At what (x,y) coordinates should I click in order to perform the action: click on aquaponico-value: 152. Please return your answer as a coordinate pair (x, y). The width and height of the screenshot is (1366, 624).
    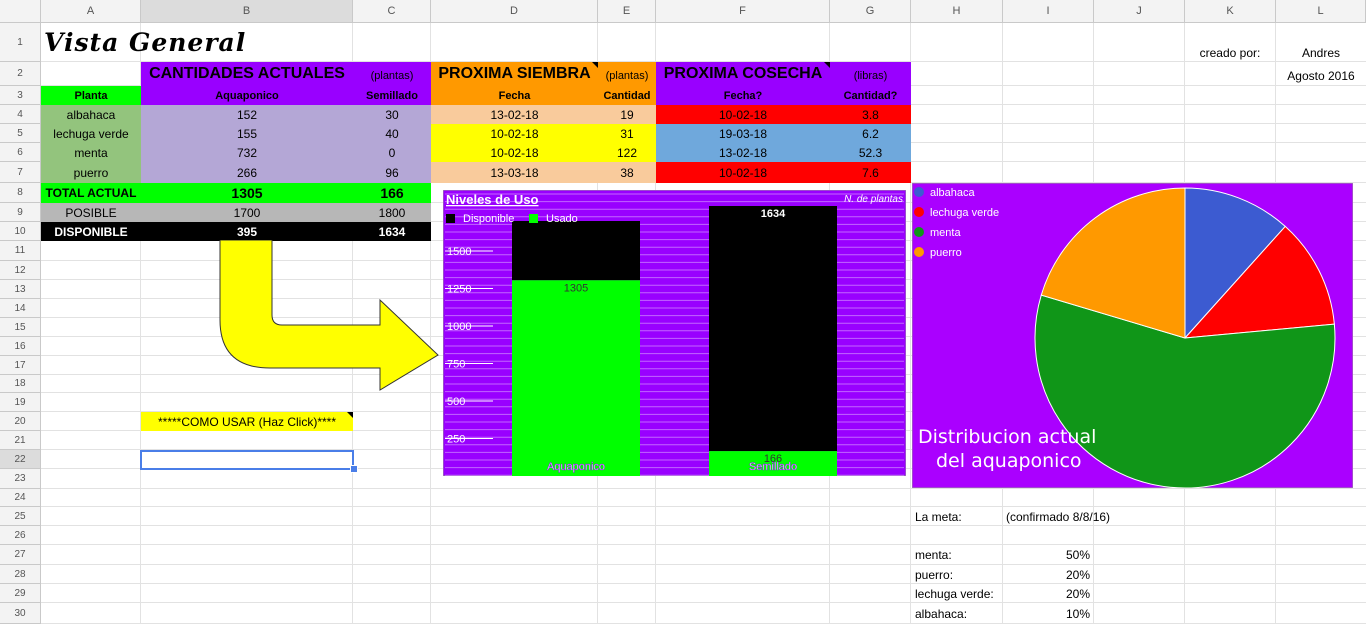
    Looking at the image, I should click on (247, 114).